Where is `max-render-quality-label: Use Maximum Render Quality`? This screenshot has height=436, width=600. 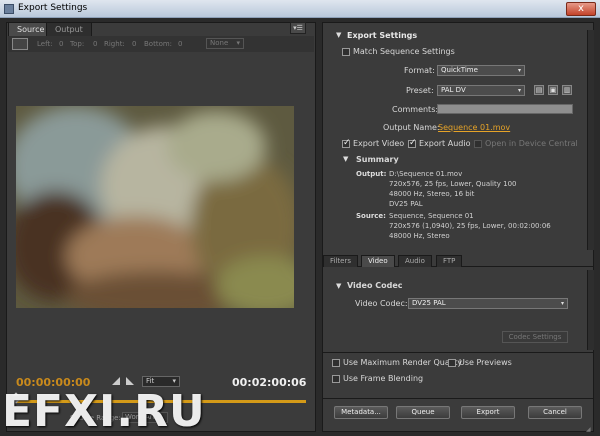 max-render-quality-label: Use Maximum Render Quality is located at coordinates (403, 362).